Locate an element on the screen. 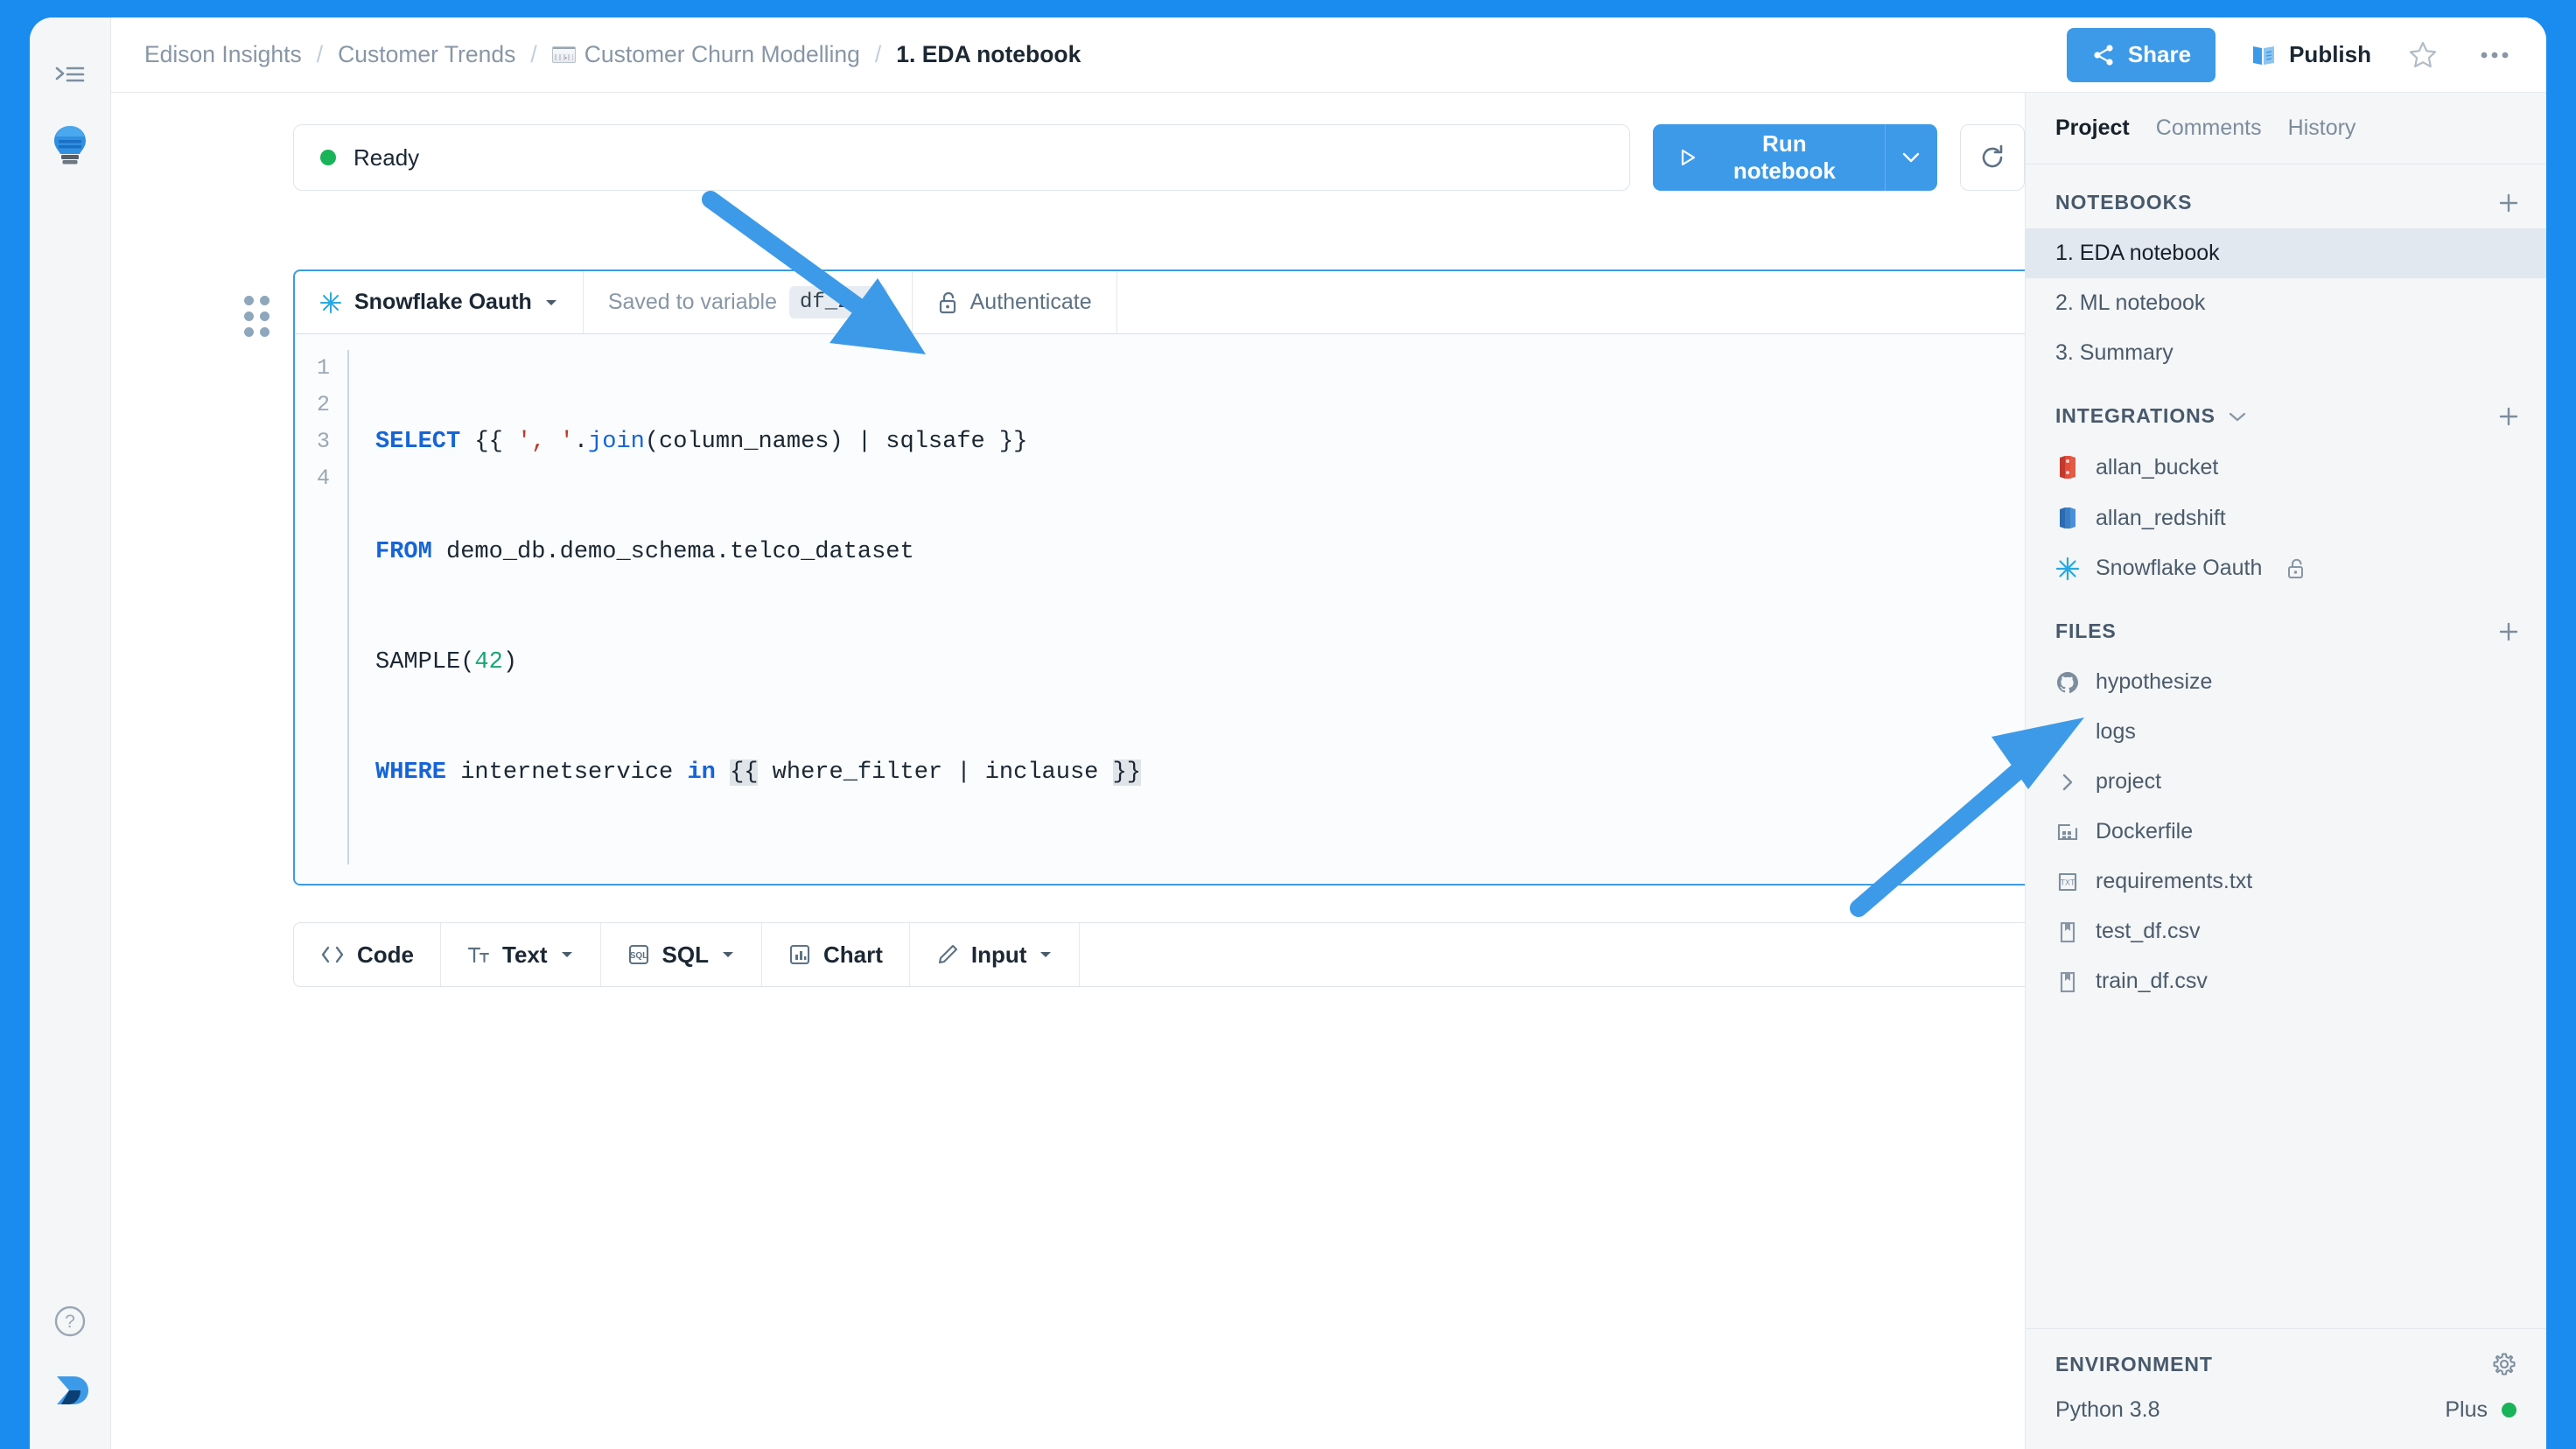 Image resolution: width=2576 pixels, height=1449 pixels. authenticate-button: Authenticate is located at coordinates (1015, 302).